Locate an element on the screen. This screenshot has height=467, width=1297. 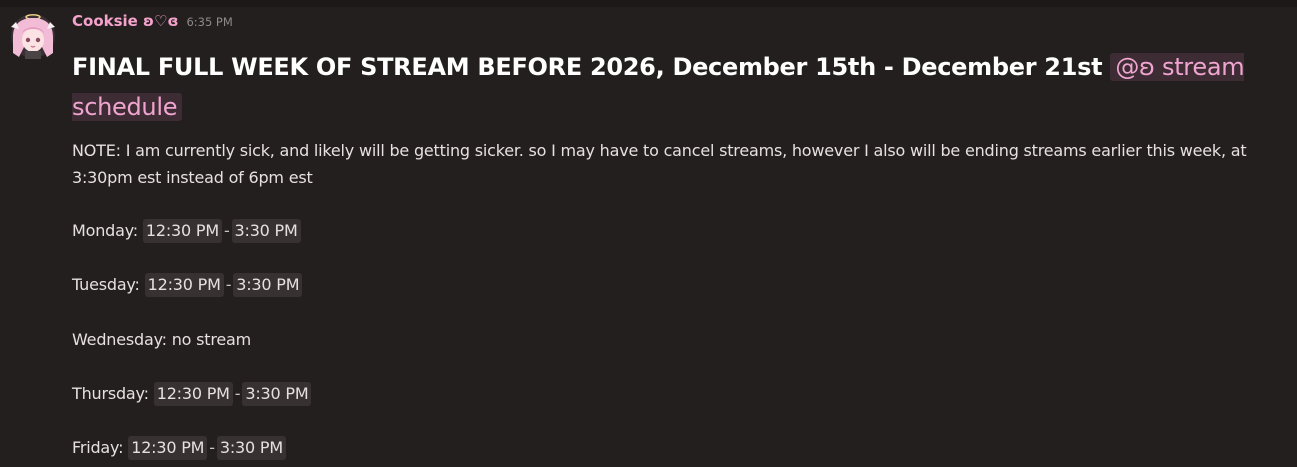
schedule-line-monday: Monday: 12:30 PM -3:30 PM is located at coordinates (186, 231).